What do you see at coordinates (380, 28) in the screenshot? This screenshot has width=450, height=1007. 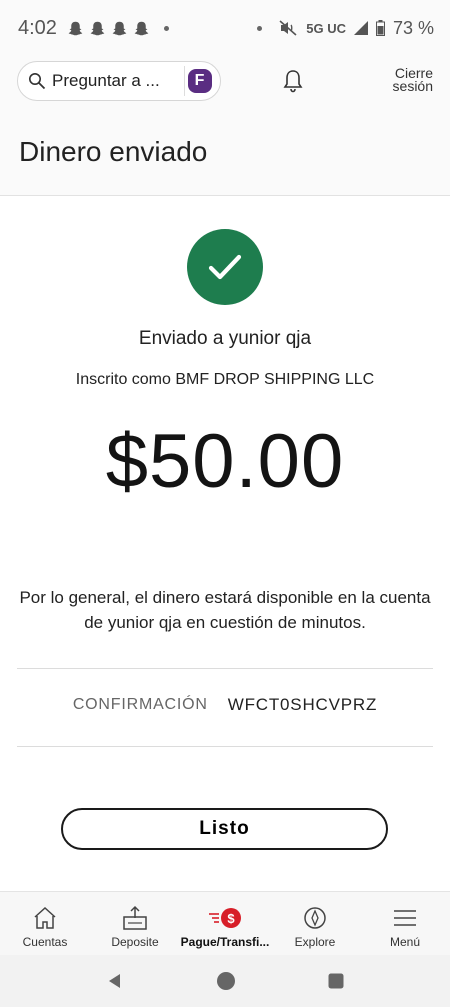 I see `battery-icon` at bounding box center [380, 28].